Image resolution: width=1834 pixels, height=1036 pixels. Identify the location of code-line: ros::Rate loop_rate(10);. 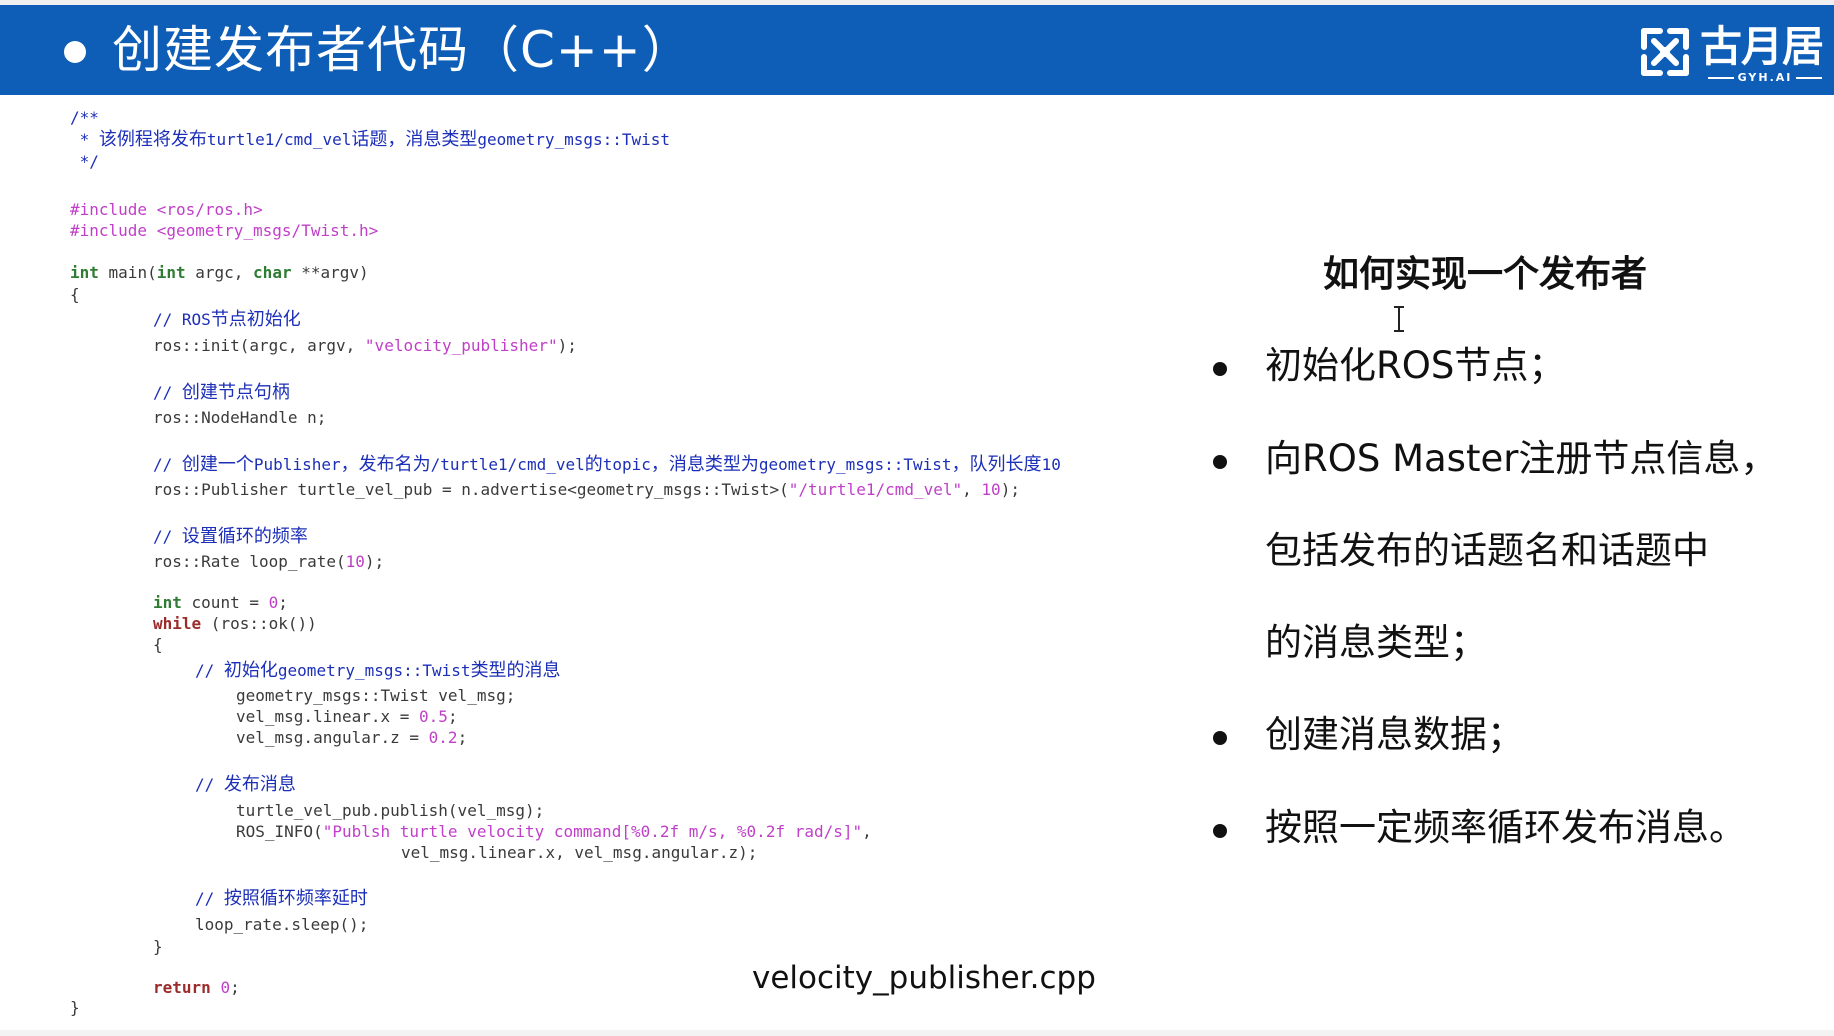
(268, 562).